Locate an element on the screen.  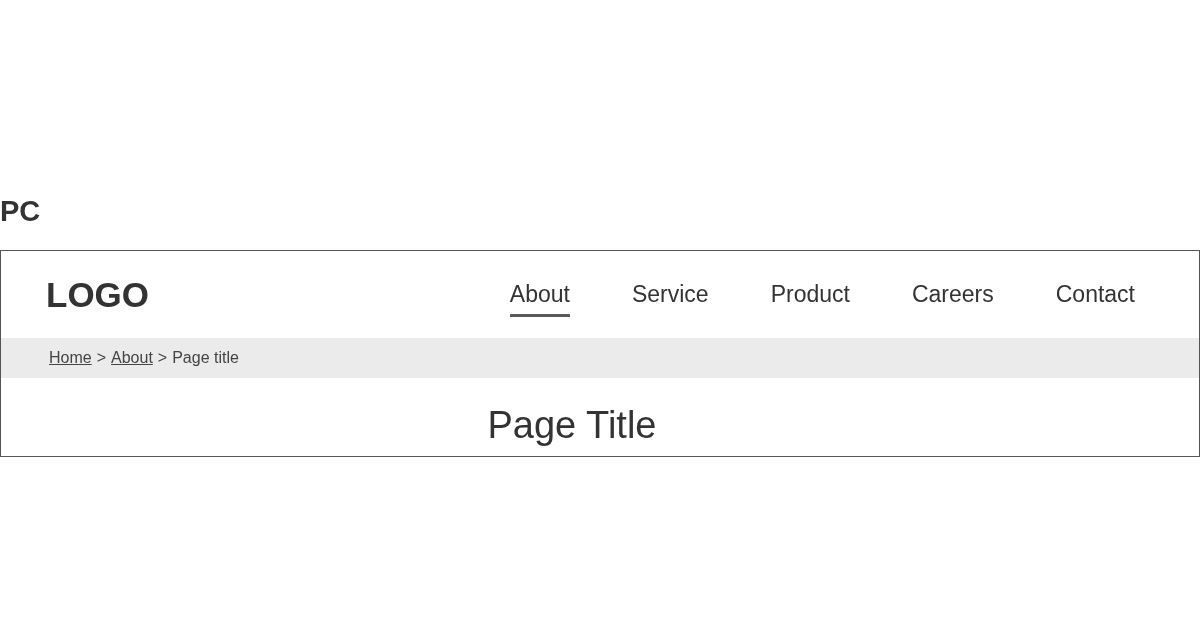
breadcrumb-link: Home is located at coordinates (70, 358).